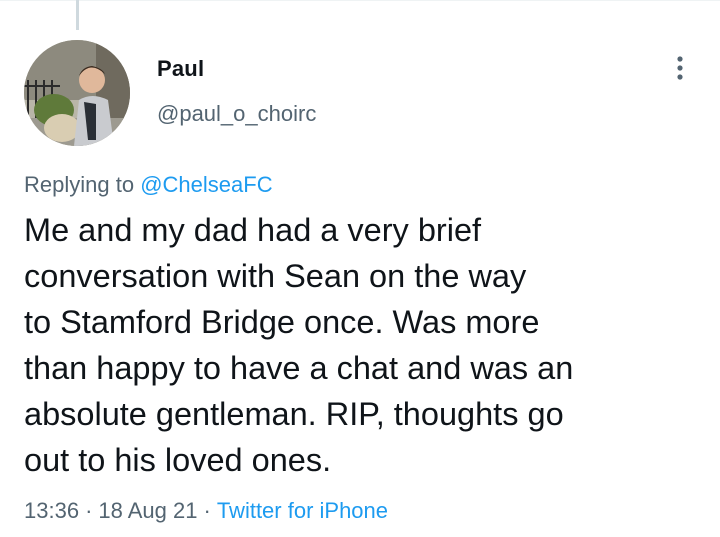 The height and width of the screenshot is (537, 720). What do you see at coordinates (51, 510) in the screenshot?
I see `tweet-time: 13:36` at bounding box center [51, 510].